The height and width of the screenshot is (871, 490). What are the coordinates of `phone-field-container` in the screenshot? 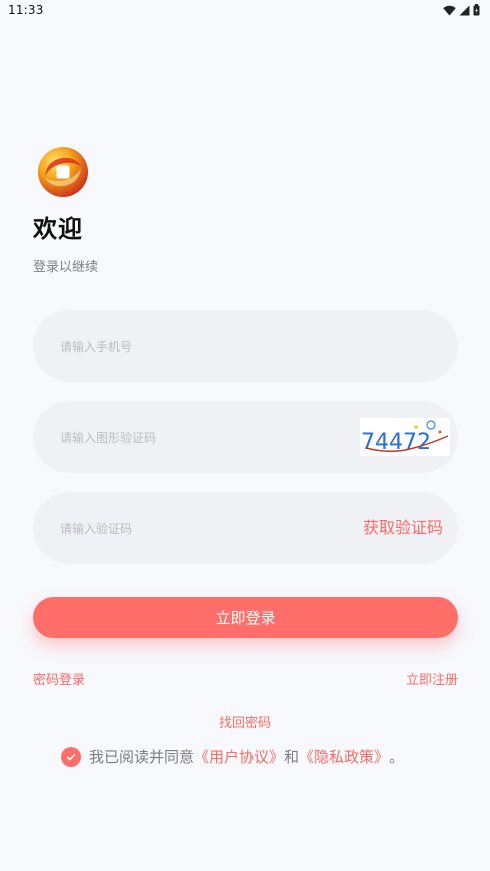 It's located at (245, 347).